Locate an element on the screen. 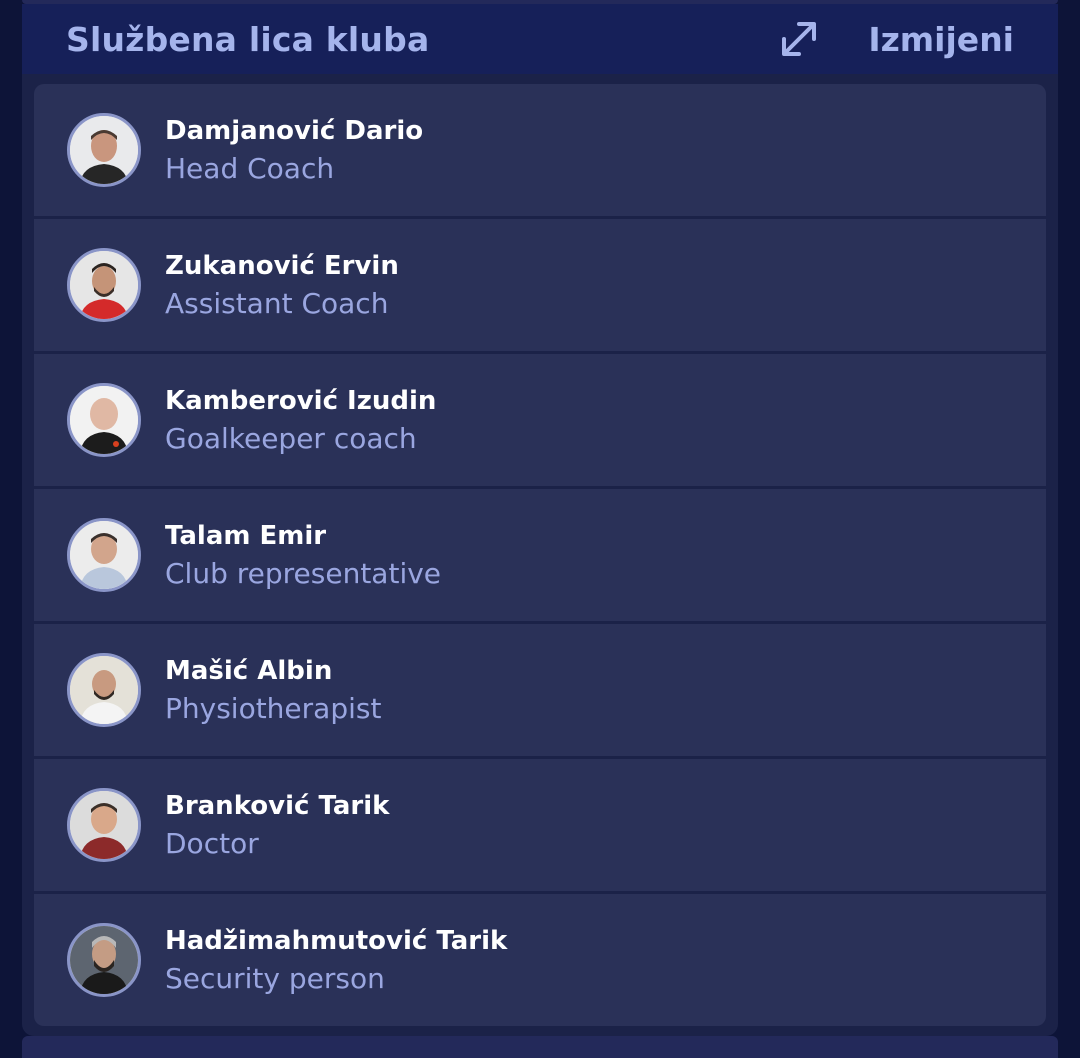  official-name: Zukanović Ervin is located at coordinates (282, 265).